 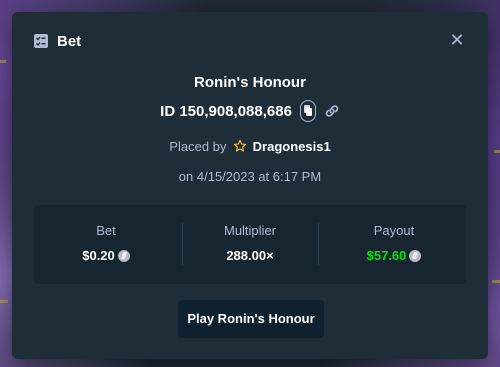 I want to click on game-name: Ronin's Honour, so click(x=250, y=82).